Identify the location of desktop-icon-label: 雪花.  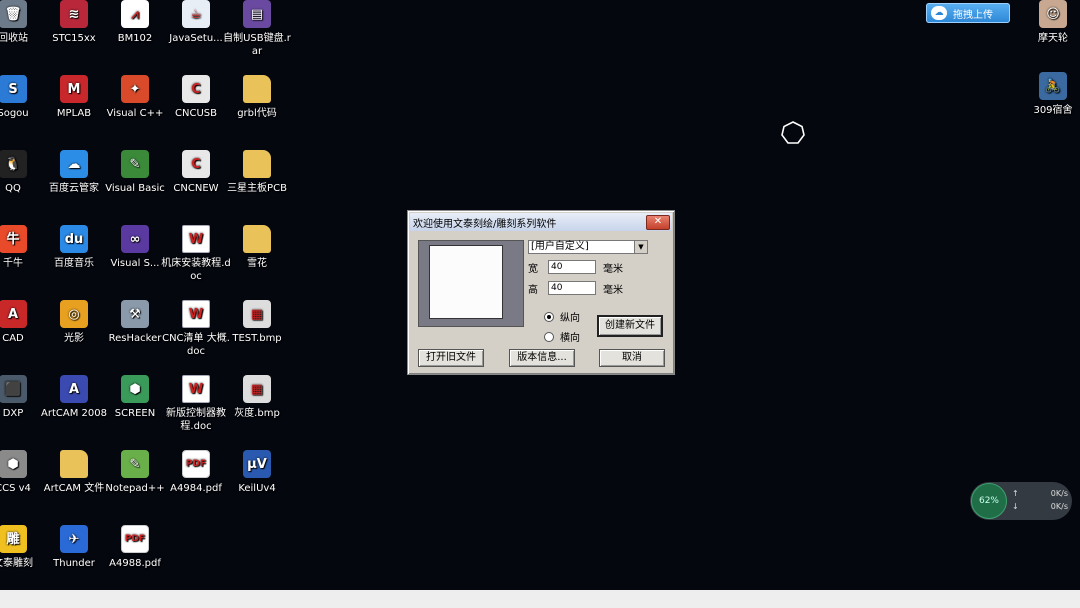
(257, 263).